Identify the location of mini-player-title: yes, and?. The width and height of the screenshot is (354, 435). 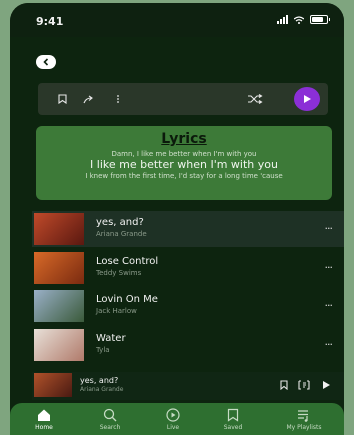
(99, 380).